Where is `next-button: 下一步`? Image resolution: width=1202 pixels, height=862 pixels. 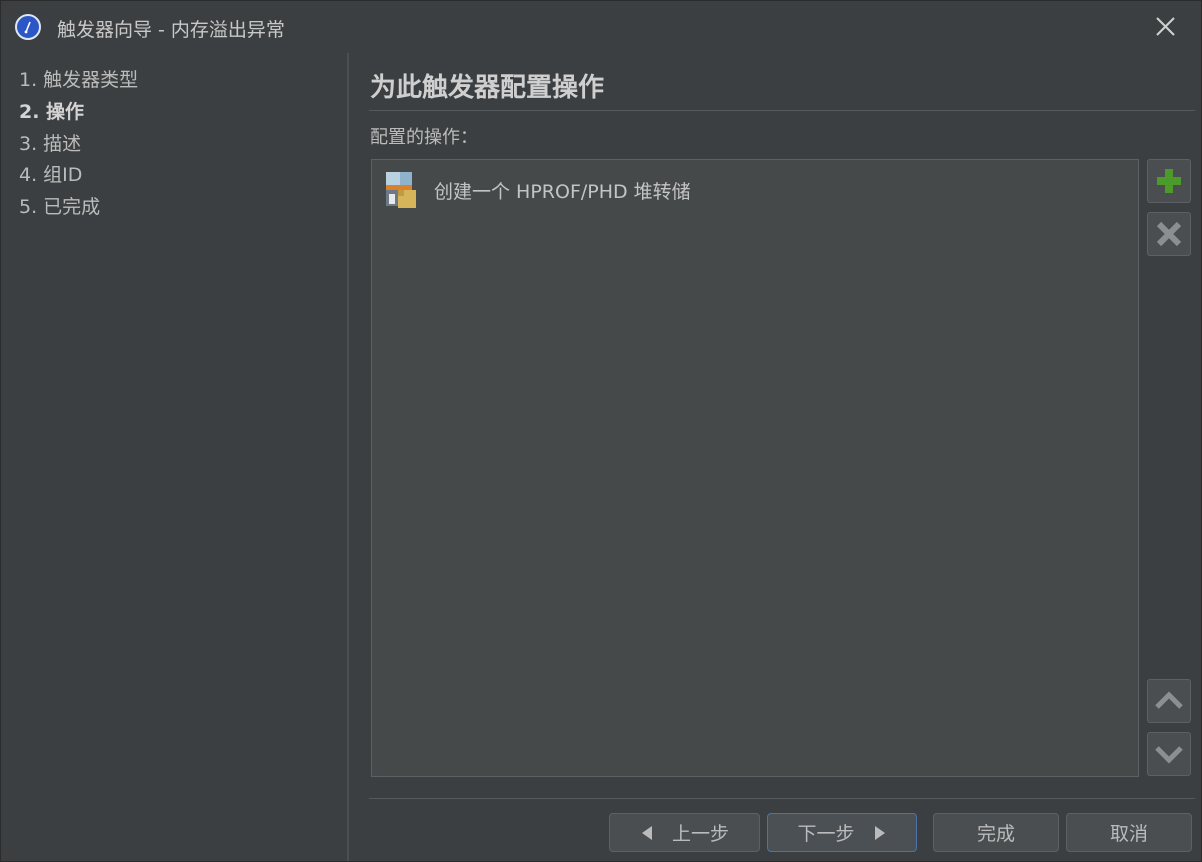 next-button: 下一步 is located at coordinates (842, 832).